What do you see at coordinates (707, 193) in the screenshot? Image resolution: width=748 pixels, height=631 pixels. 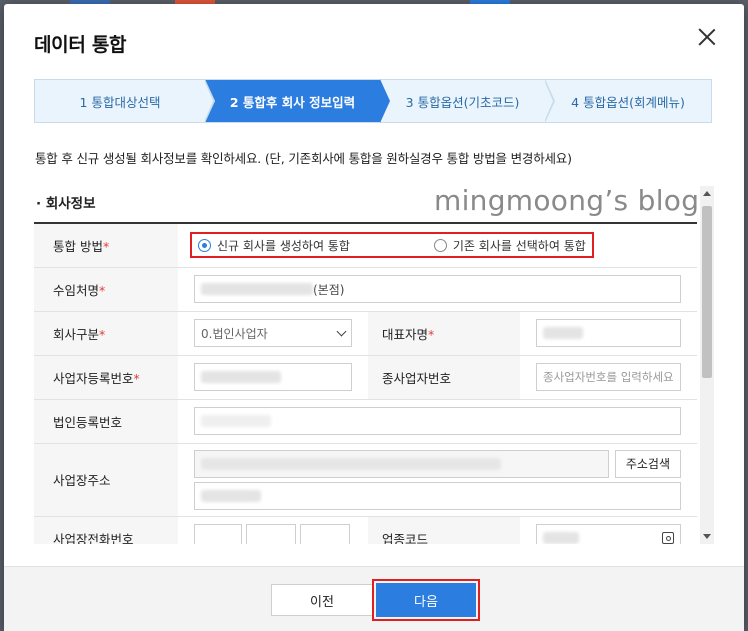 I see `scroll-up-icon` at bounding box center [707, 193].